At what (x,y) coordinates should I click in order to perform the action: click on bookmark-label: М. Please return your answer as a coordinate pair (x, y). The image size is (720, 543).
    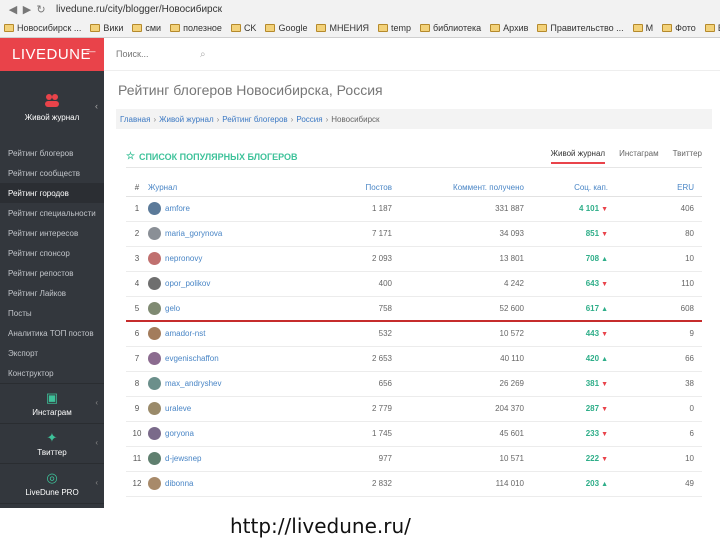
    Looking at the image, I should click on (649, 27).